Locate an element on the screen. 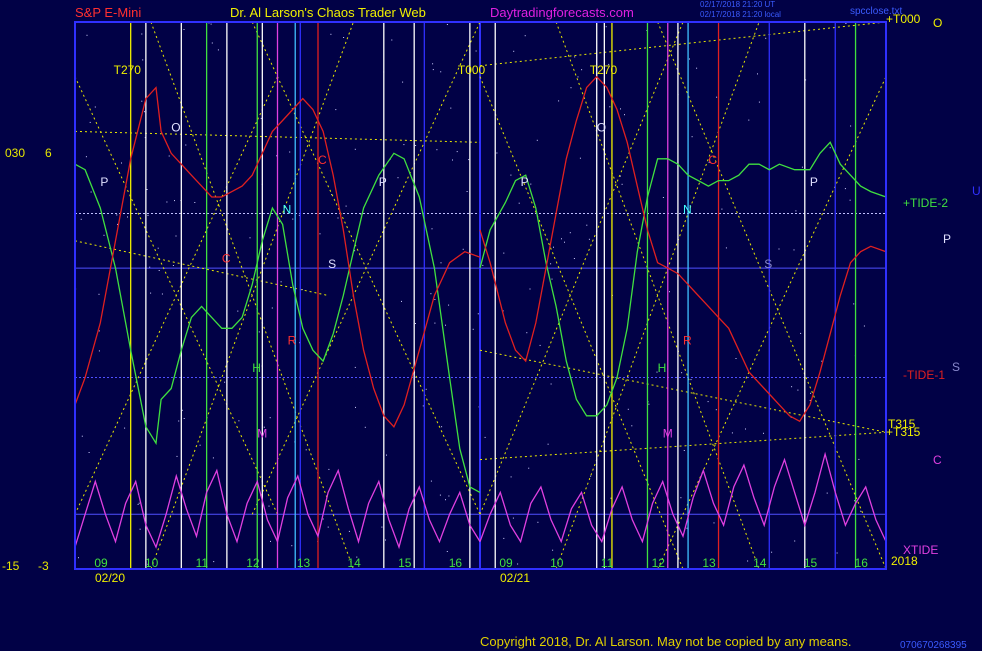 This screenshot has height=651, width=982. right-label-tide2: +TIDE-2 is located at coordinates (926, 203).